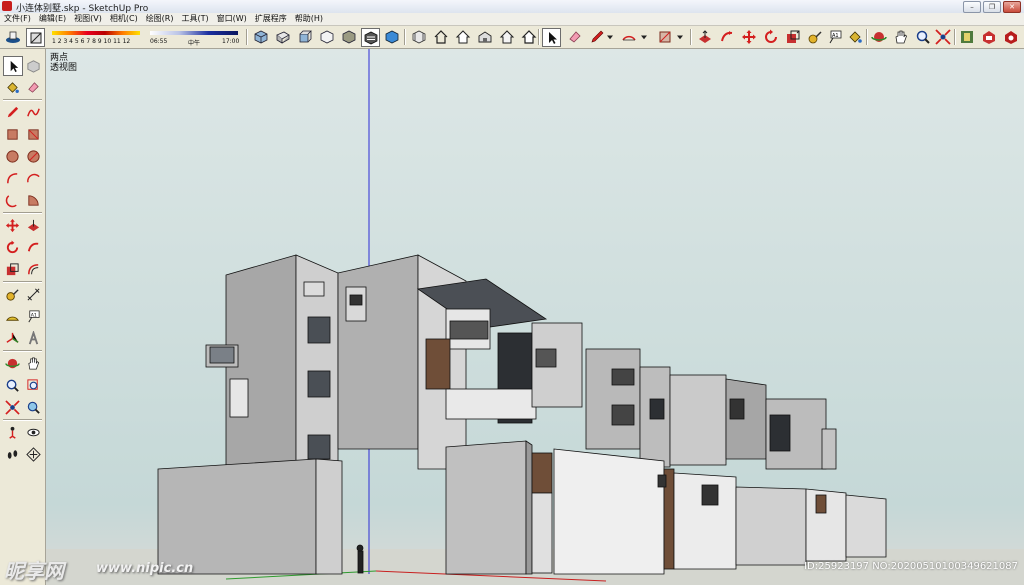  Describe the element at coordinates (13, 37) in the screenshot. I see `shadow-toggle-icon` at that location.